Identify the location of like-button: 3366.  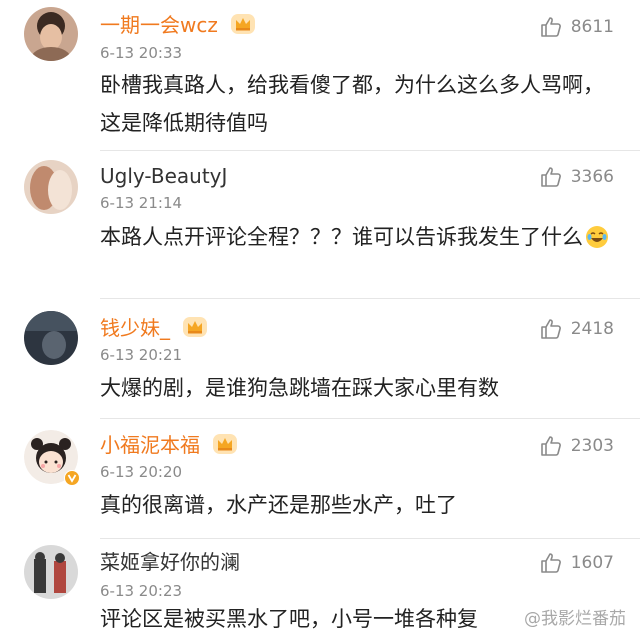
(576, 177).